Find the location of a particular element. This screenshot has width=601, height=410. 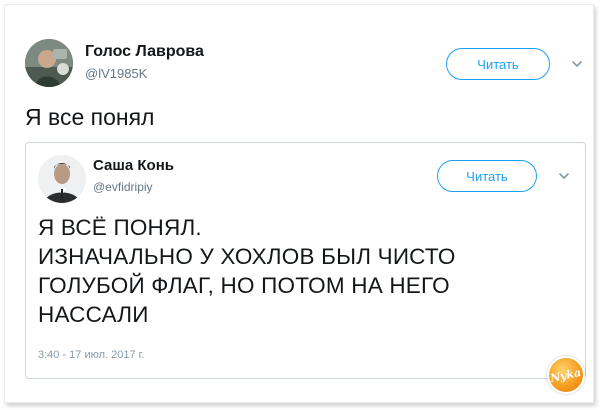

avatar-photo is located at coordinates (49, 63).